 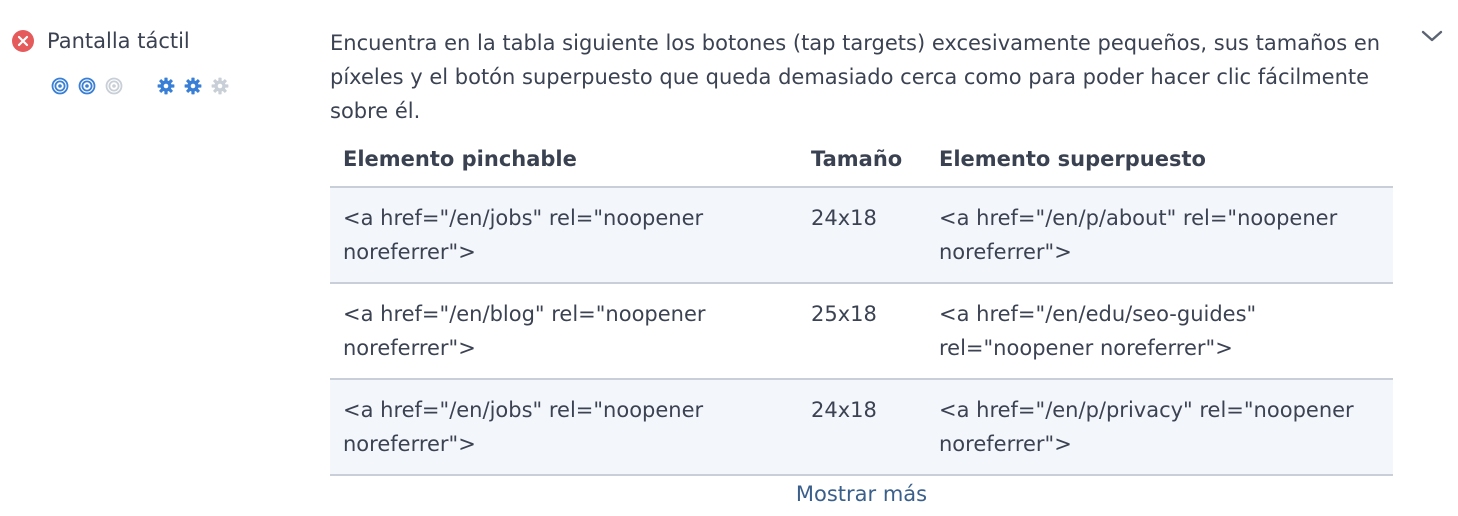 I want to click on chevron-down-icon, so click(x=1432, y=36).